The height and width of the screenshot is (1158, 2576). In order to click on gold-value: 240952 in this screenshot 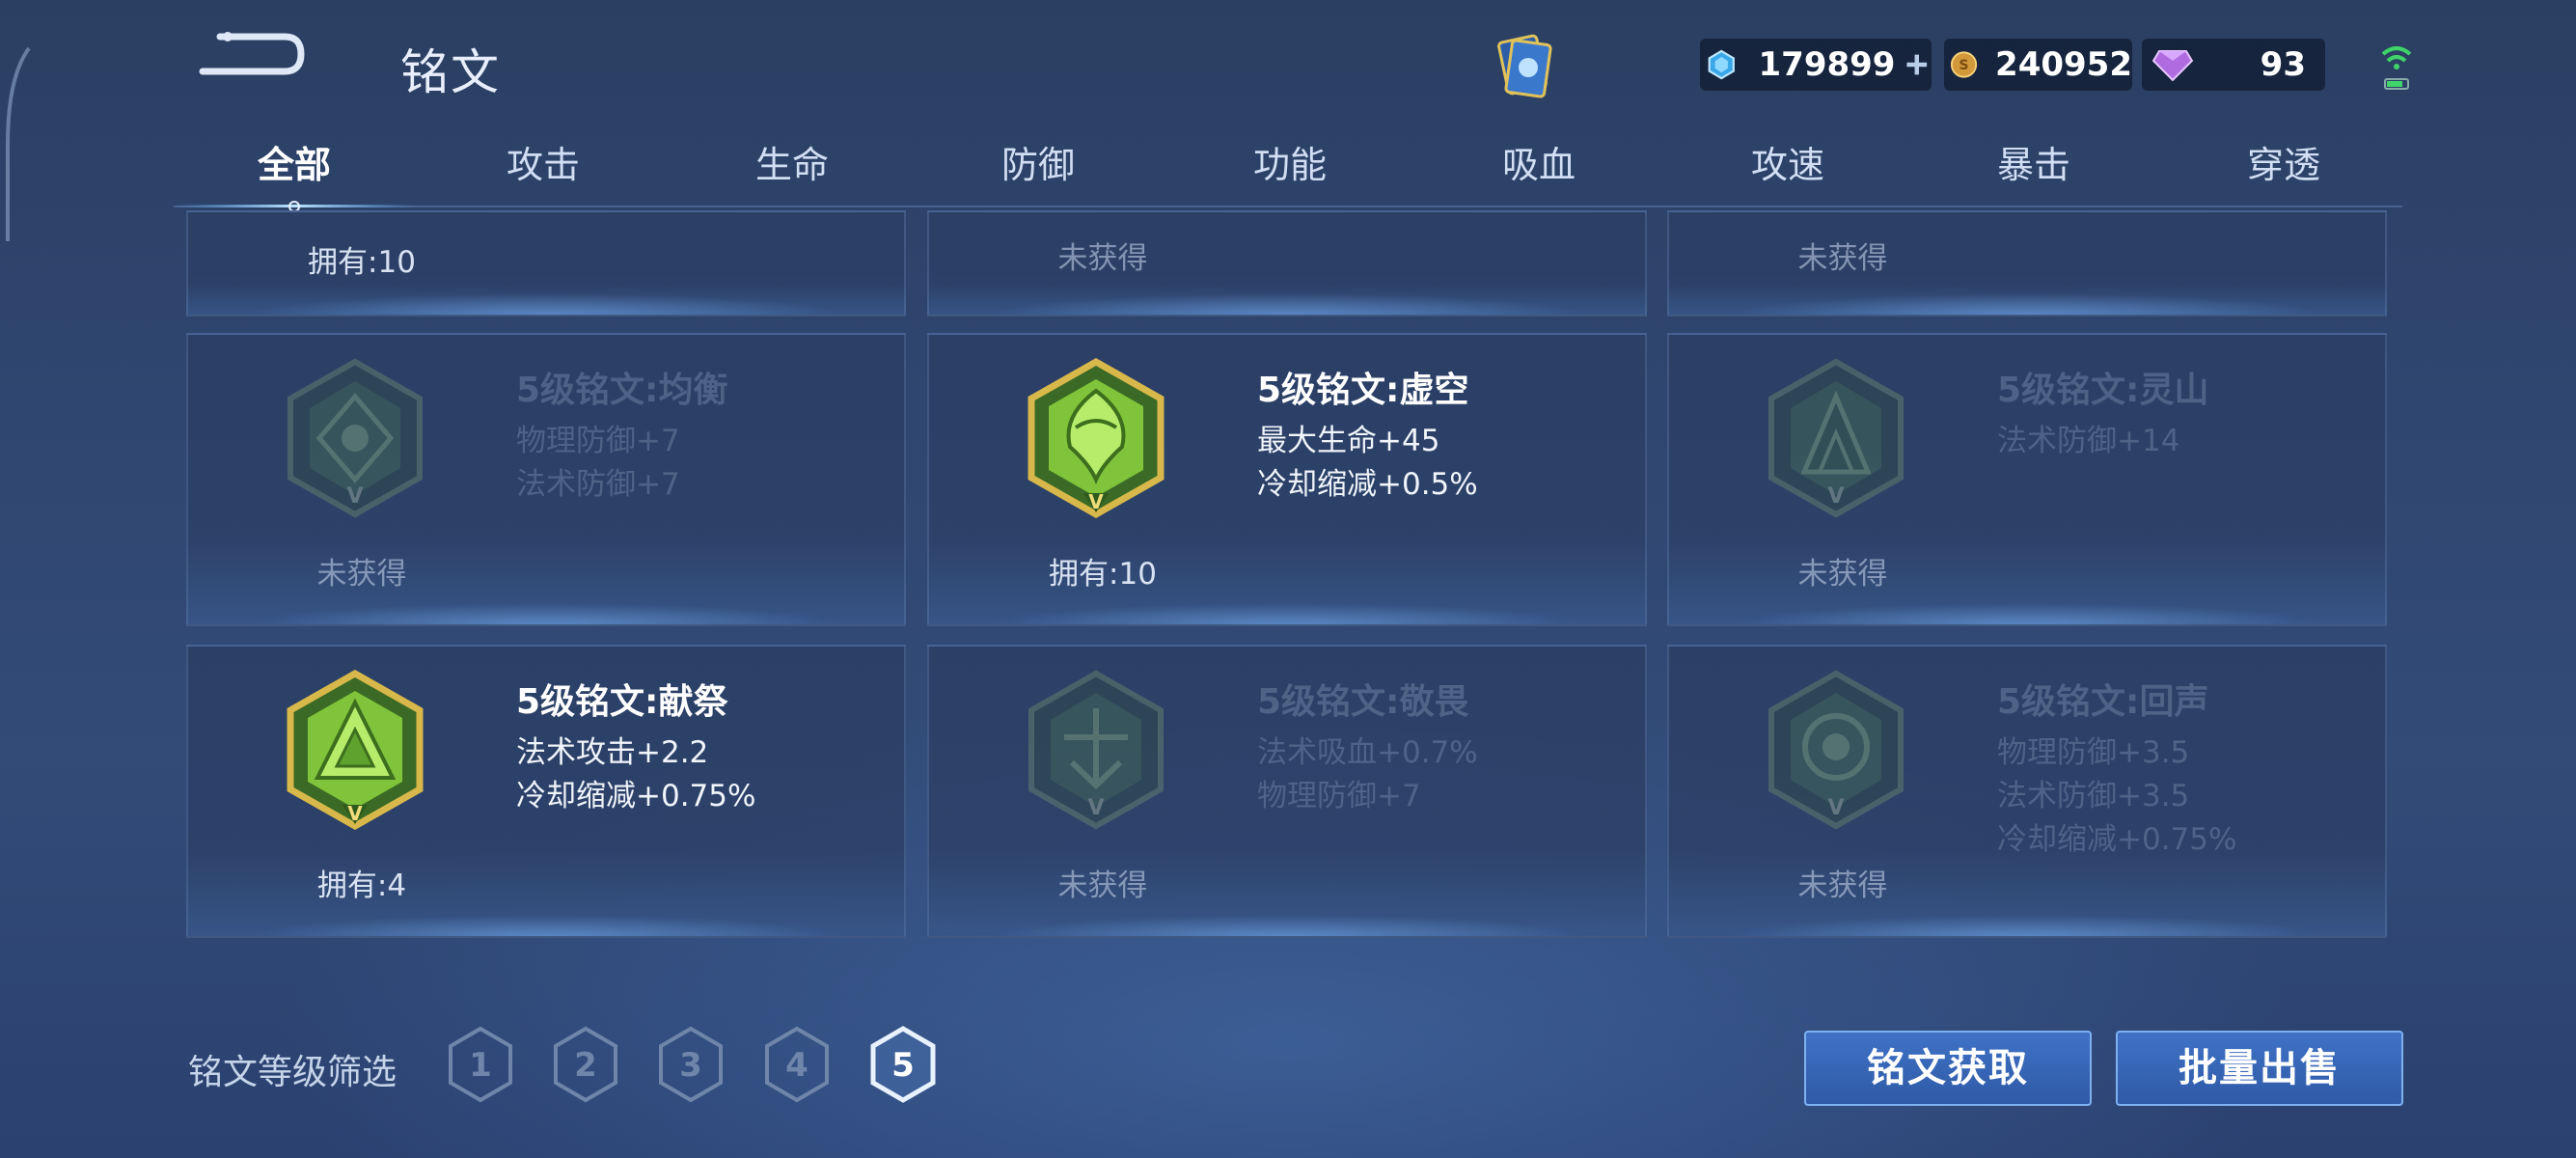, I will do `click(2064, 64)`.